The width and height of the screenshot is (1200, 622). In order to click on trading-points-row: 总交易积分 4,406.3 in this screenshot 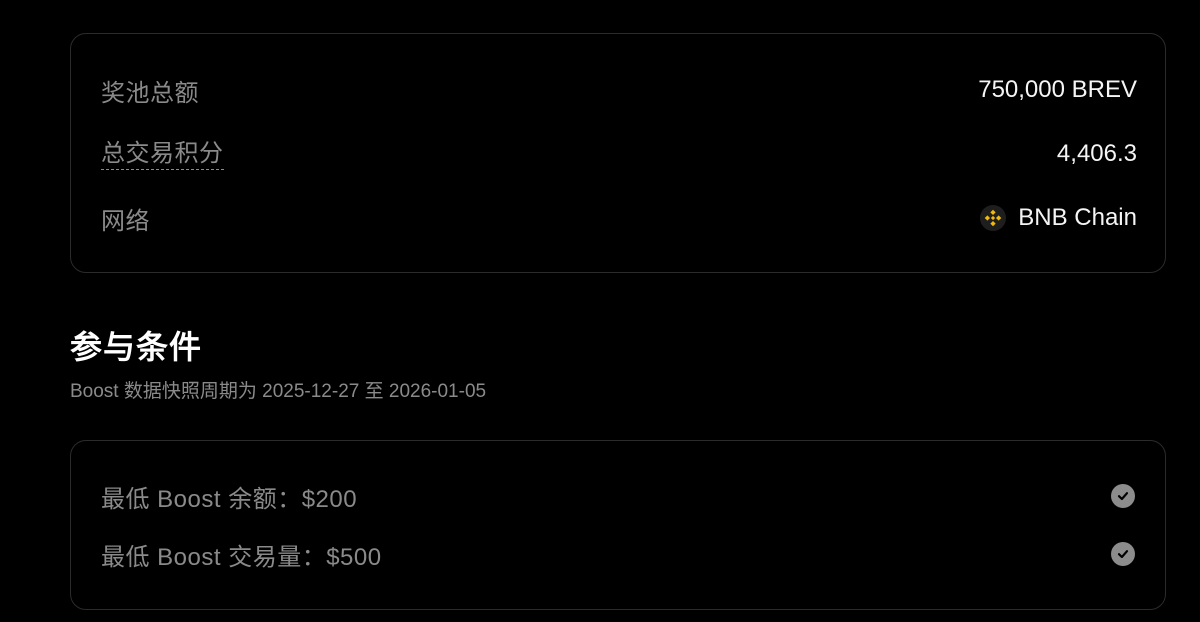, I will do `click(619, 154)`.